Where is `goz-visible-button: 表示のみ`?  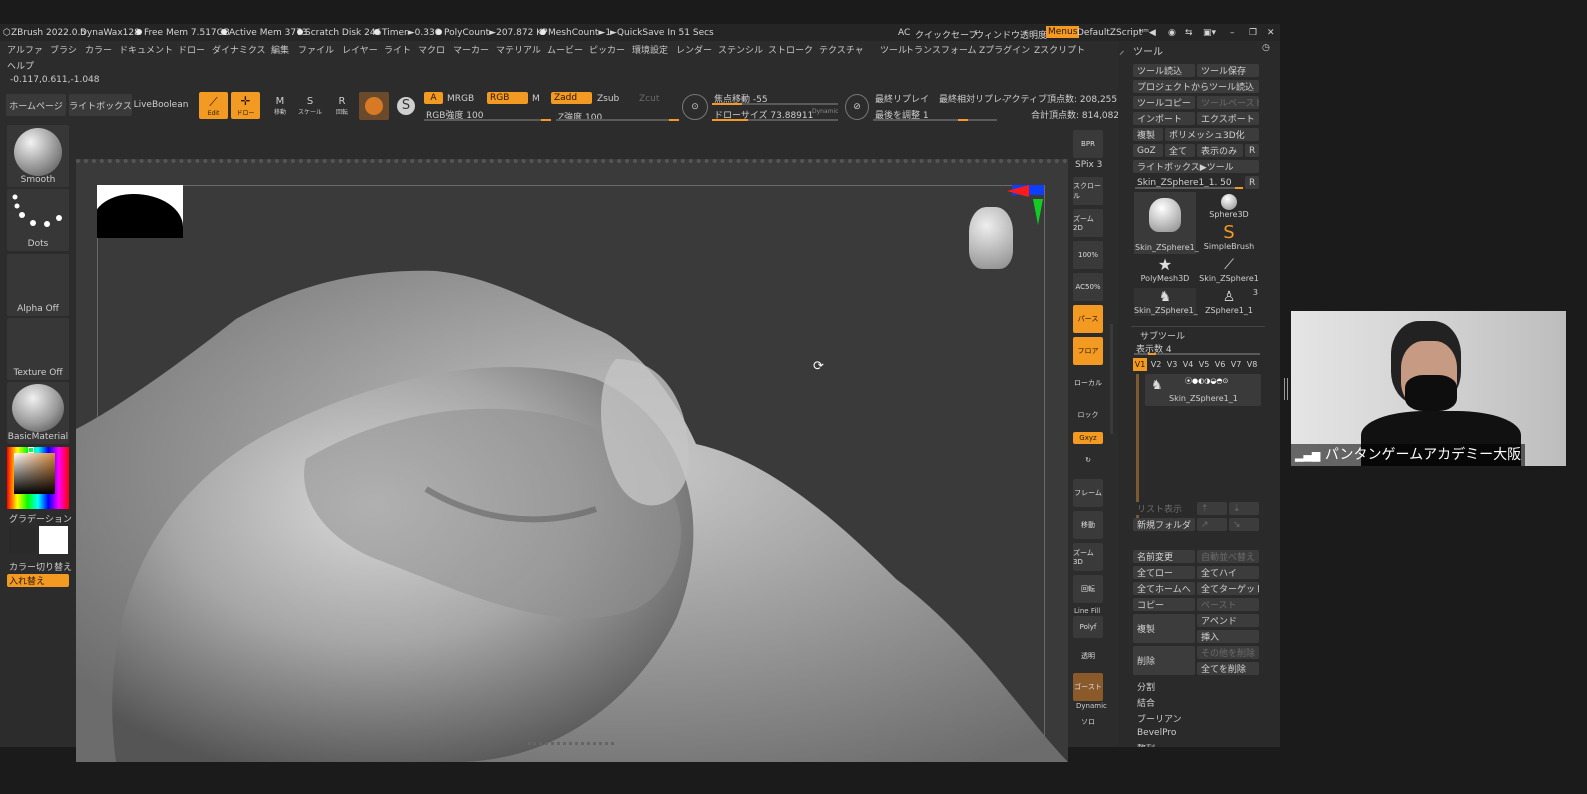 goz-visible-button: 表示のみ is located at coordinates (1220, 150).